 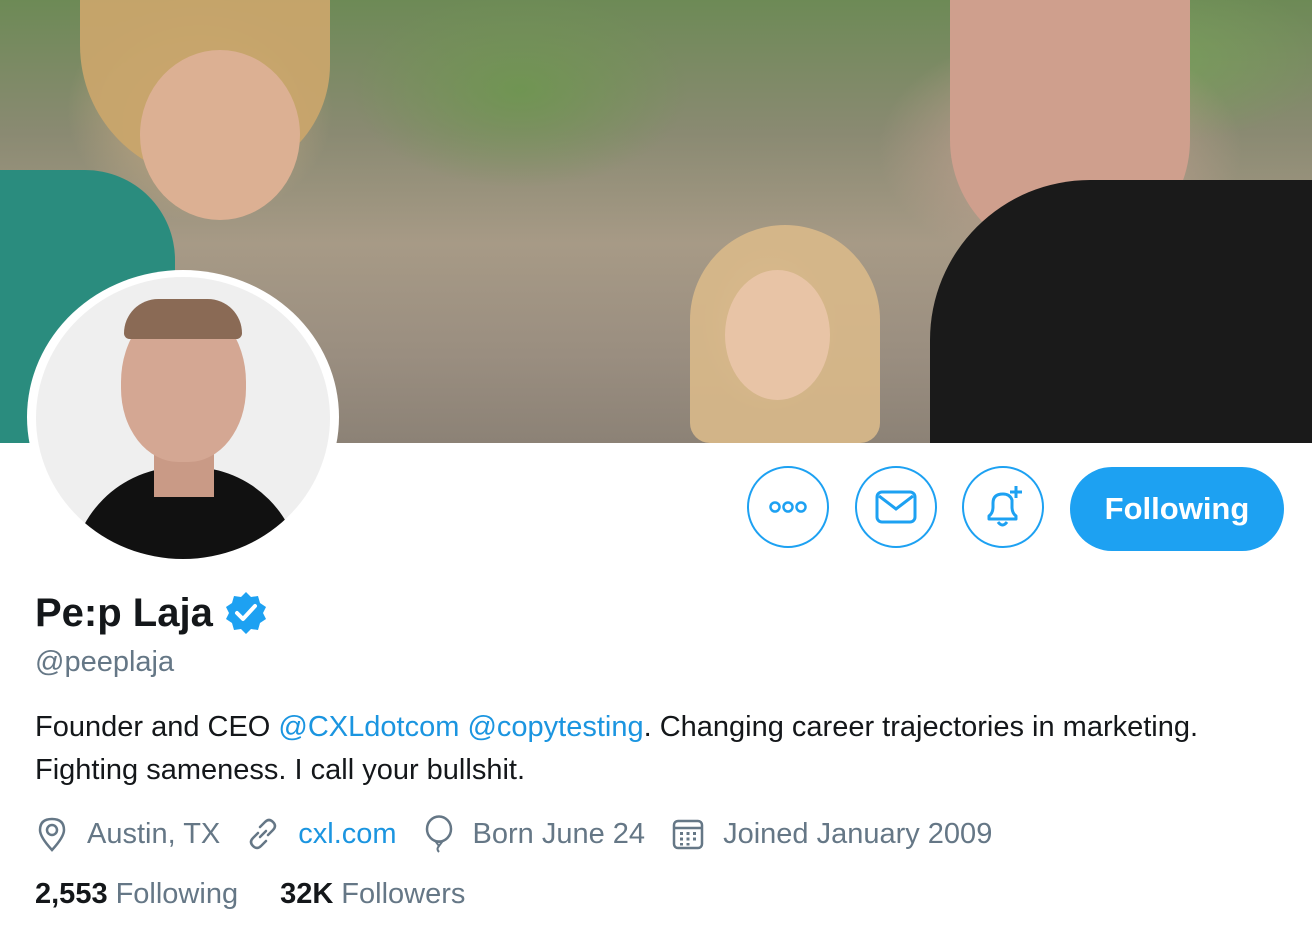 I want to click on location-pin-icon, so click(x=52, y=834).